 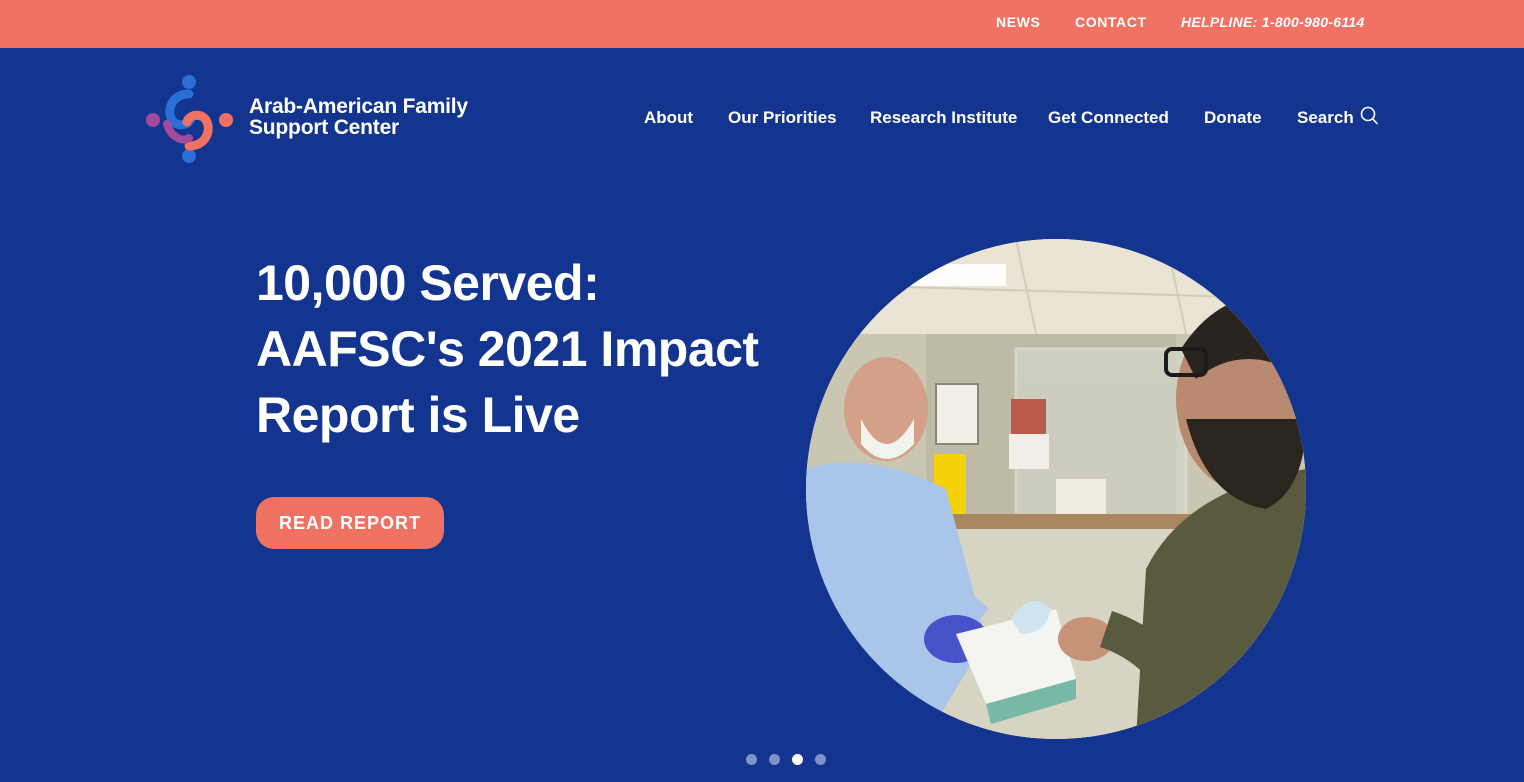 I want to click on nav-search: Search, so click(x=1337, y=117).